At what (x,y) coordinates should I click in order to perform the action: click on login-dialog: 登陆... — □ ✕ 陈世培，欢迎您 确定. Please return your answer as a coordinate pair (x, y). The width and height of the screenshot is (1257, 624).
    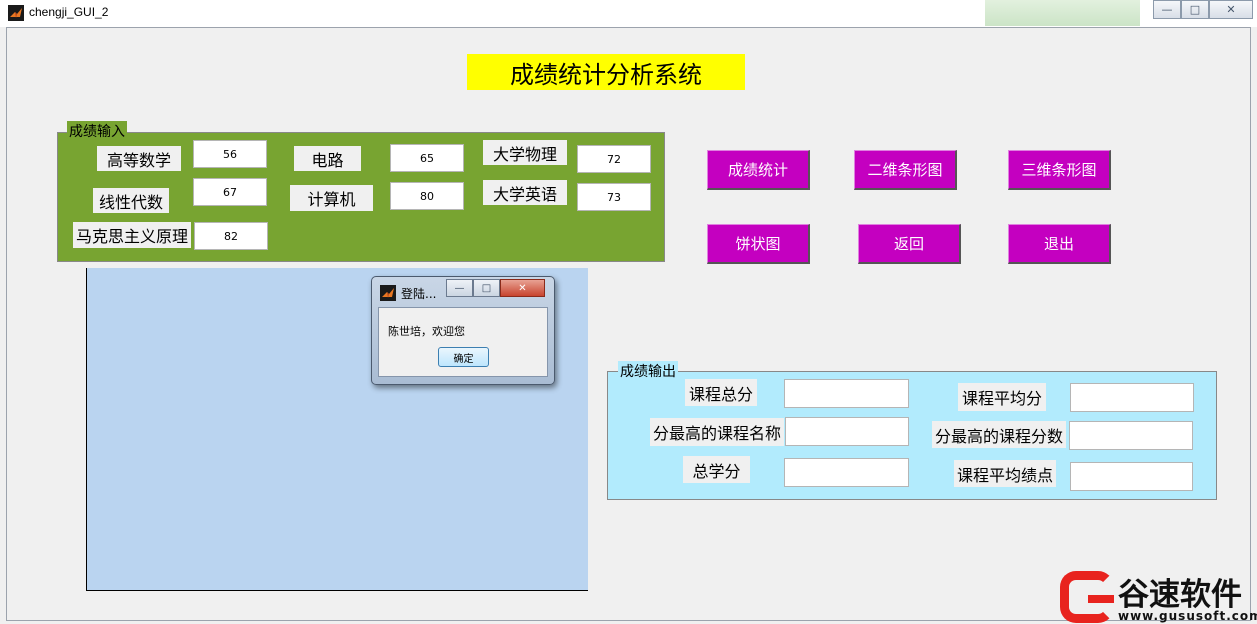
    Looking at the image, I should click on (463, 330).